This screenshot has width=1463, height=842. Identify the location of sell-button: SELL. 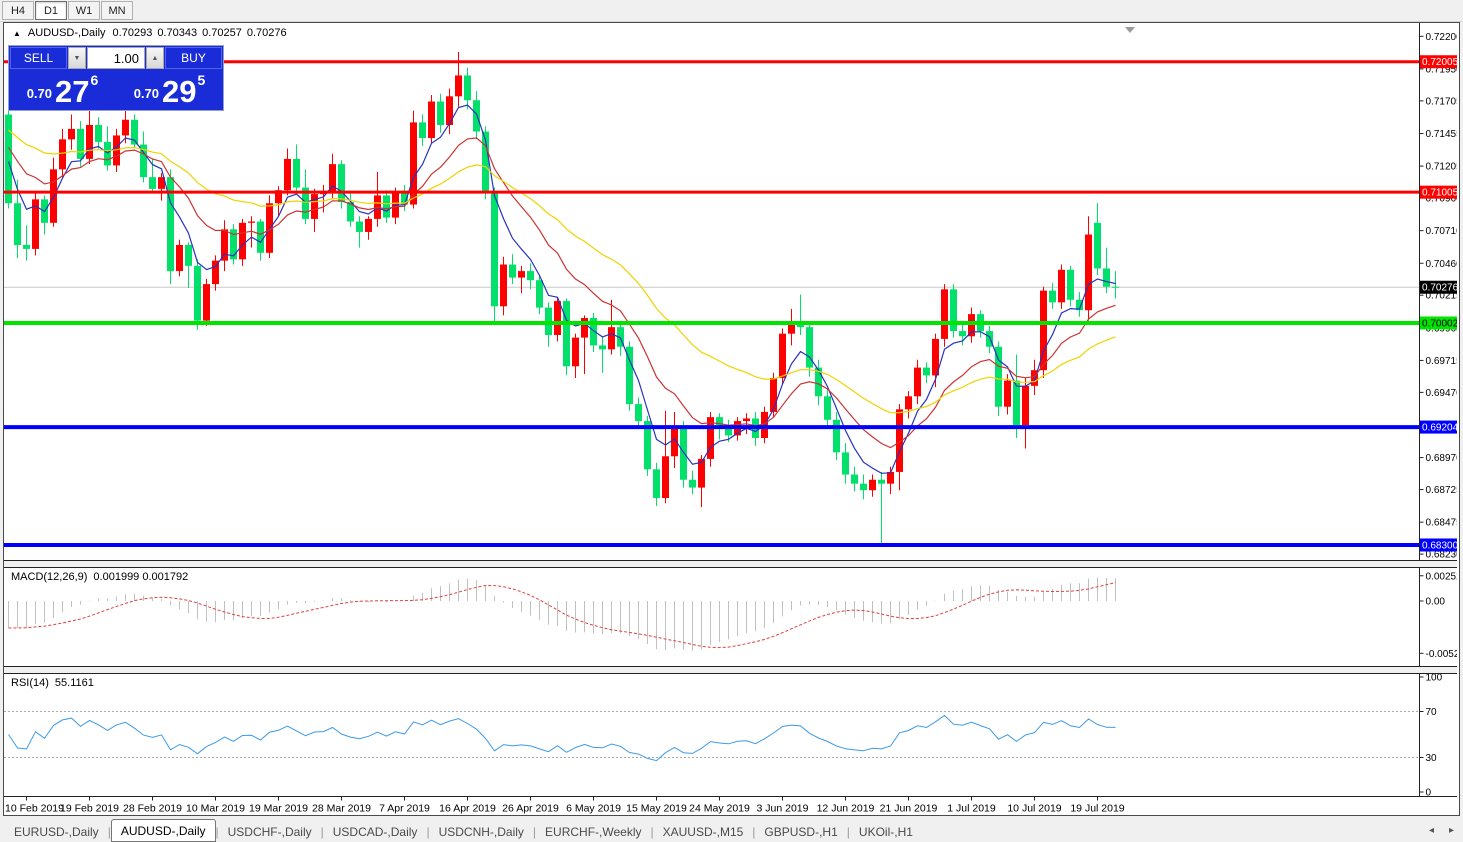
(38, 58).